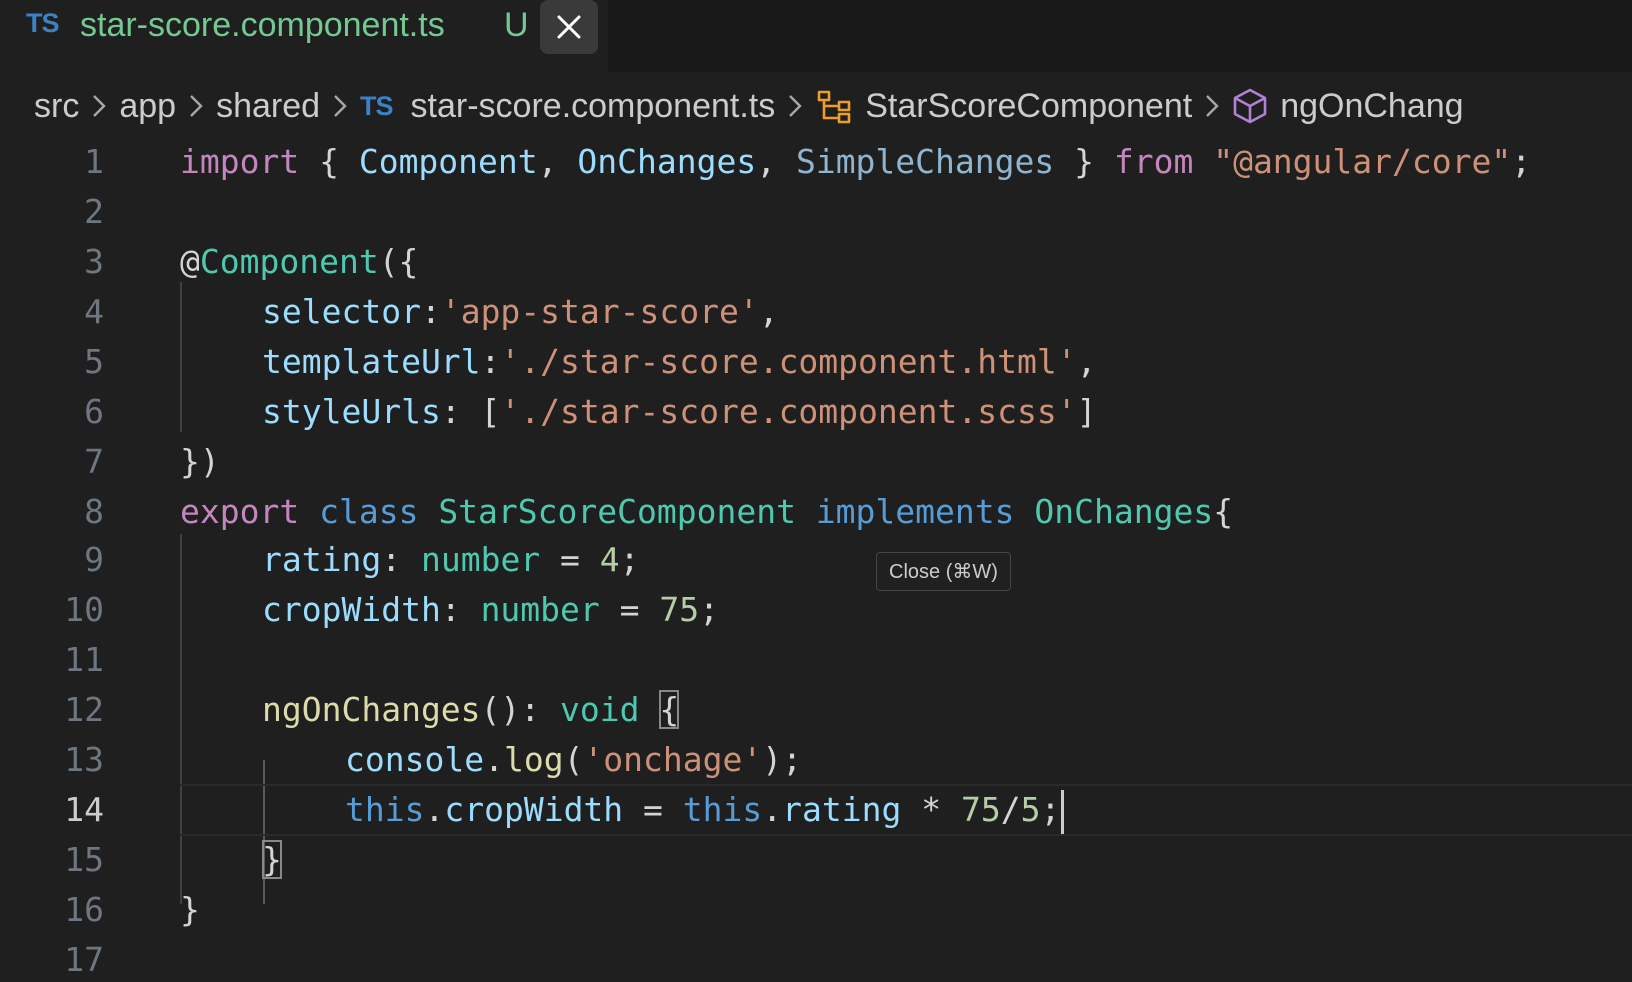  I want to click on token-operator: /, so click(1010, 809).